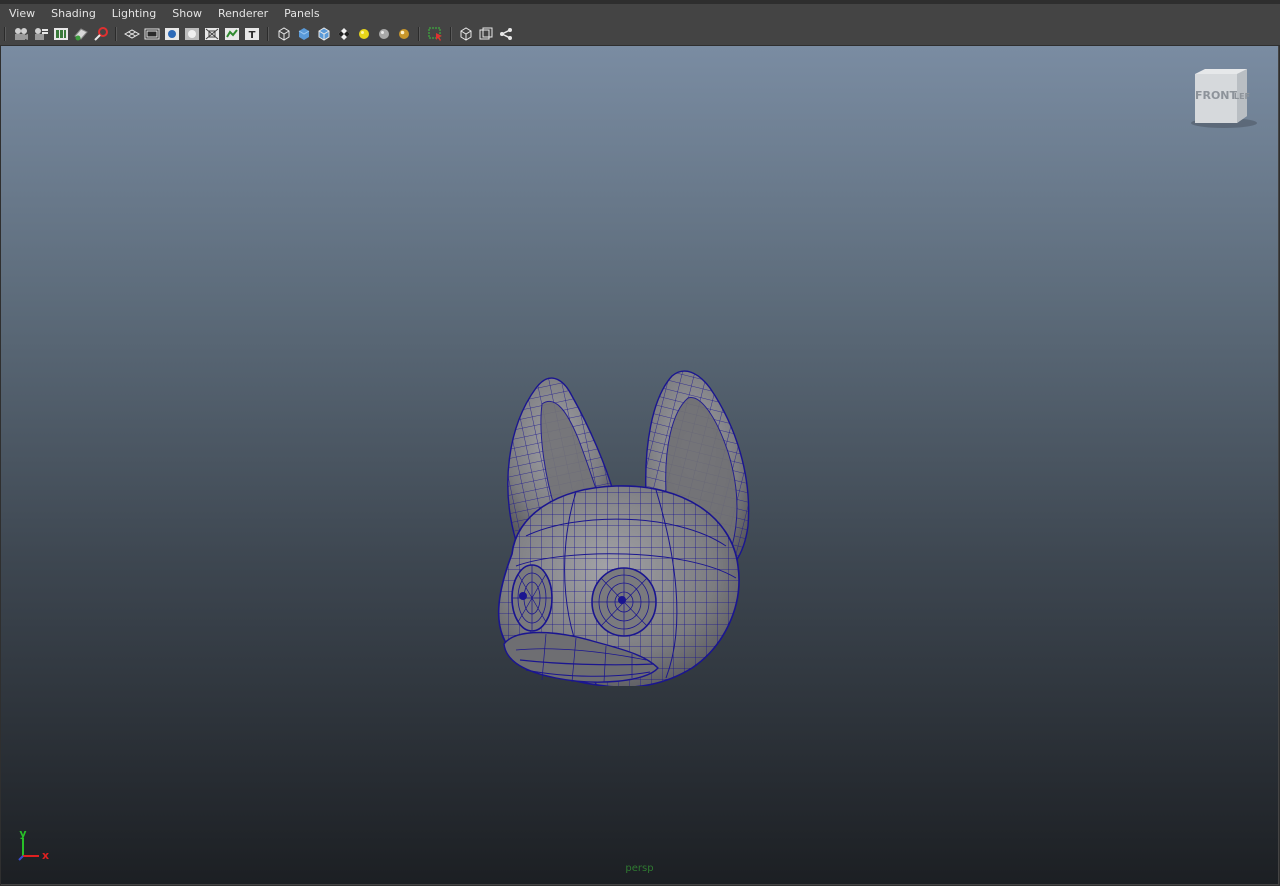 The width and height of the screenshot is (1280, 886). Describe the element at coordinates (81, 34) in the screenshot. I see `image-plane-icon` at that location.